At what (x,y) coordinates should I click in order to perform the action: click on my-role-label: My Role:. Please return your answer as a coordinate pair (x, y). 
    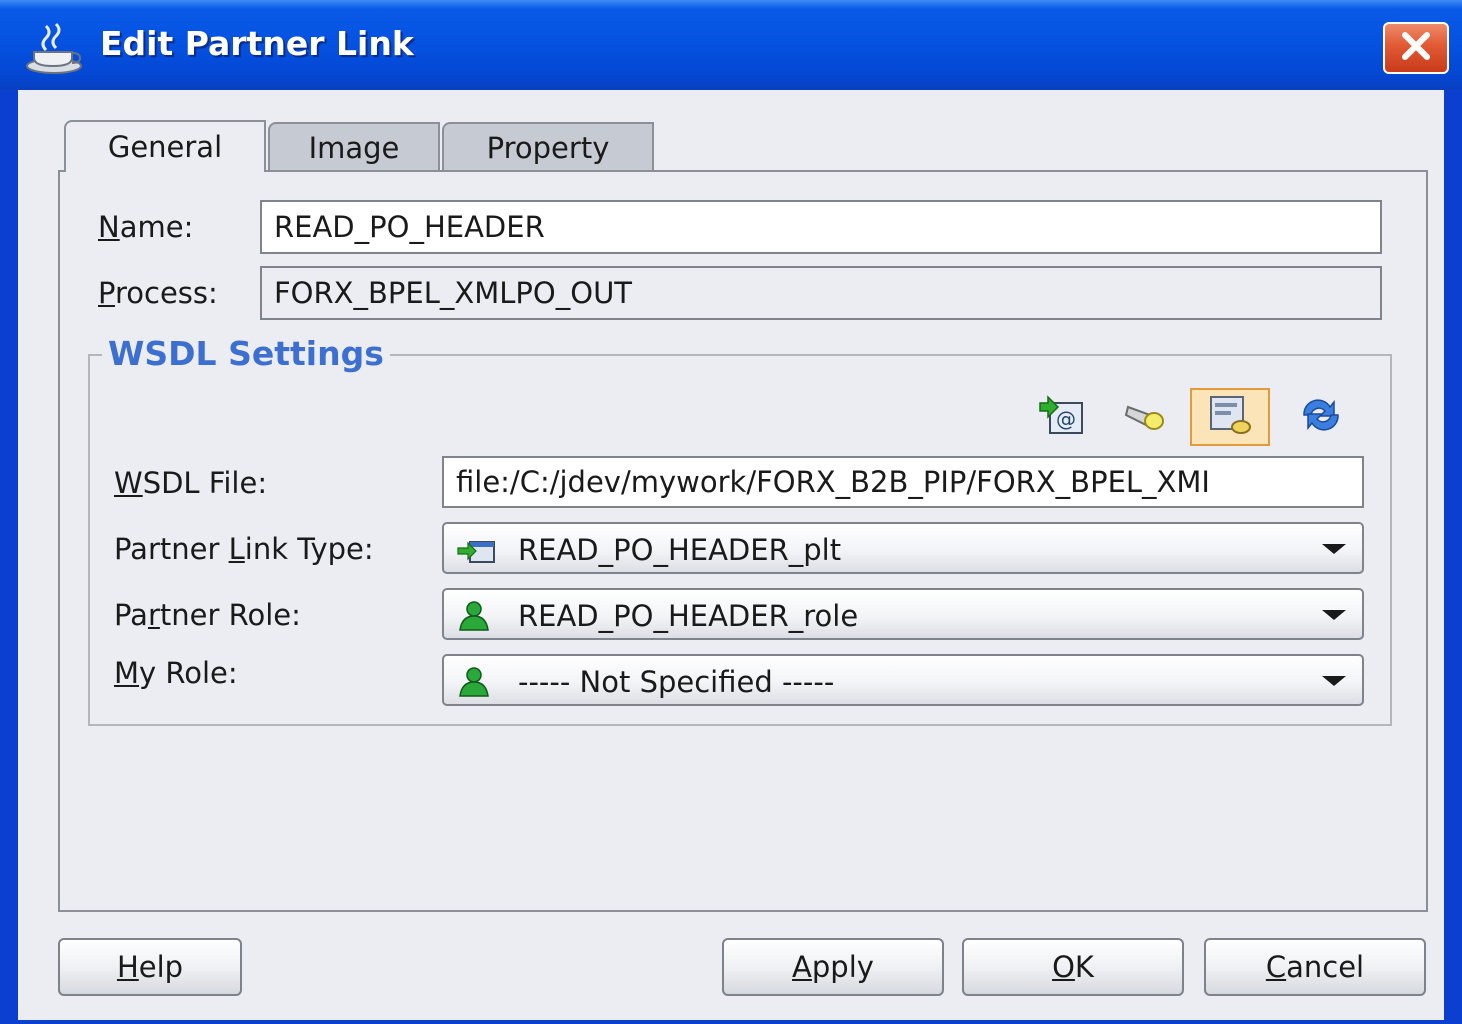
    Looking at the image, I should click on (176, 673).